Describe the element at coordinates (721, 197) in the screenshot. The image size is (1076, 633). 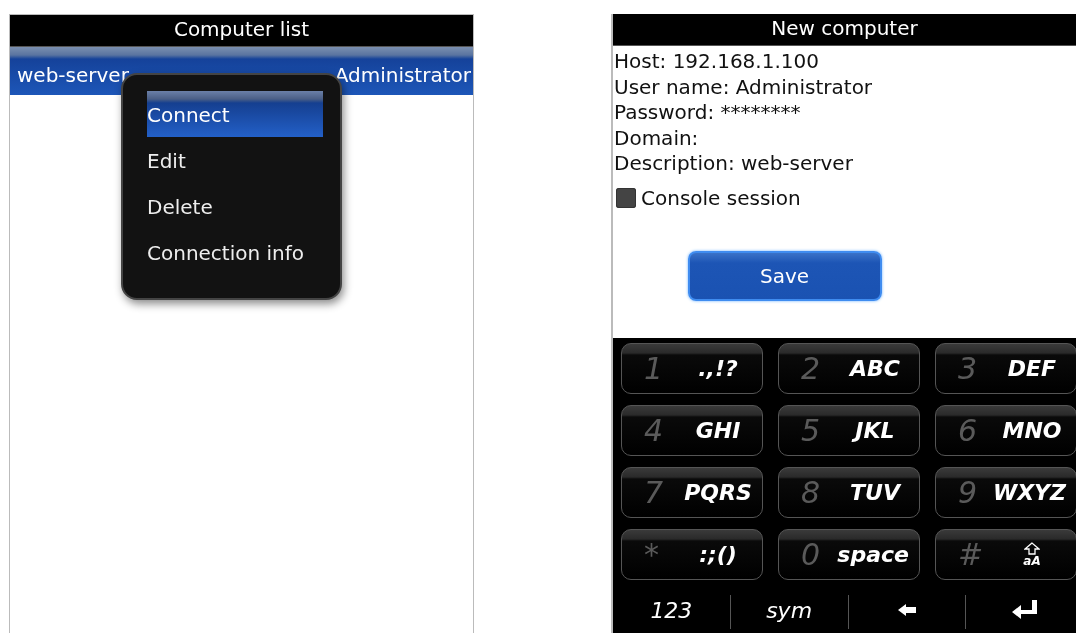
I see `checkbox-label: Console session` at that location.